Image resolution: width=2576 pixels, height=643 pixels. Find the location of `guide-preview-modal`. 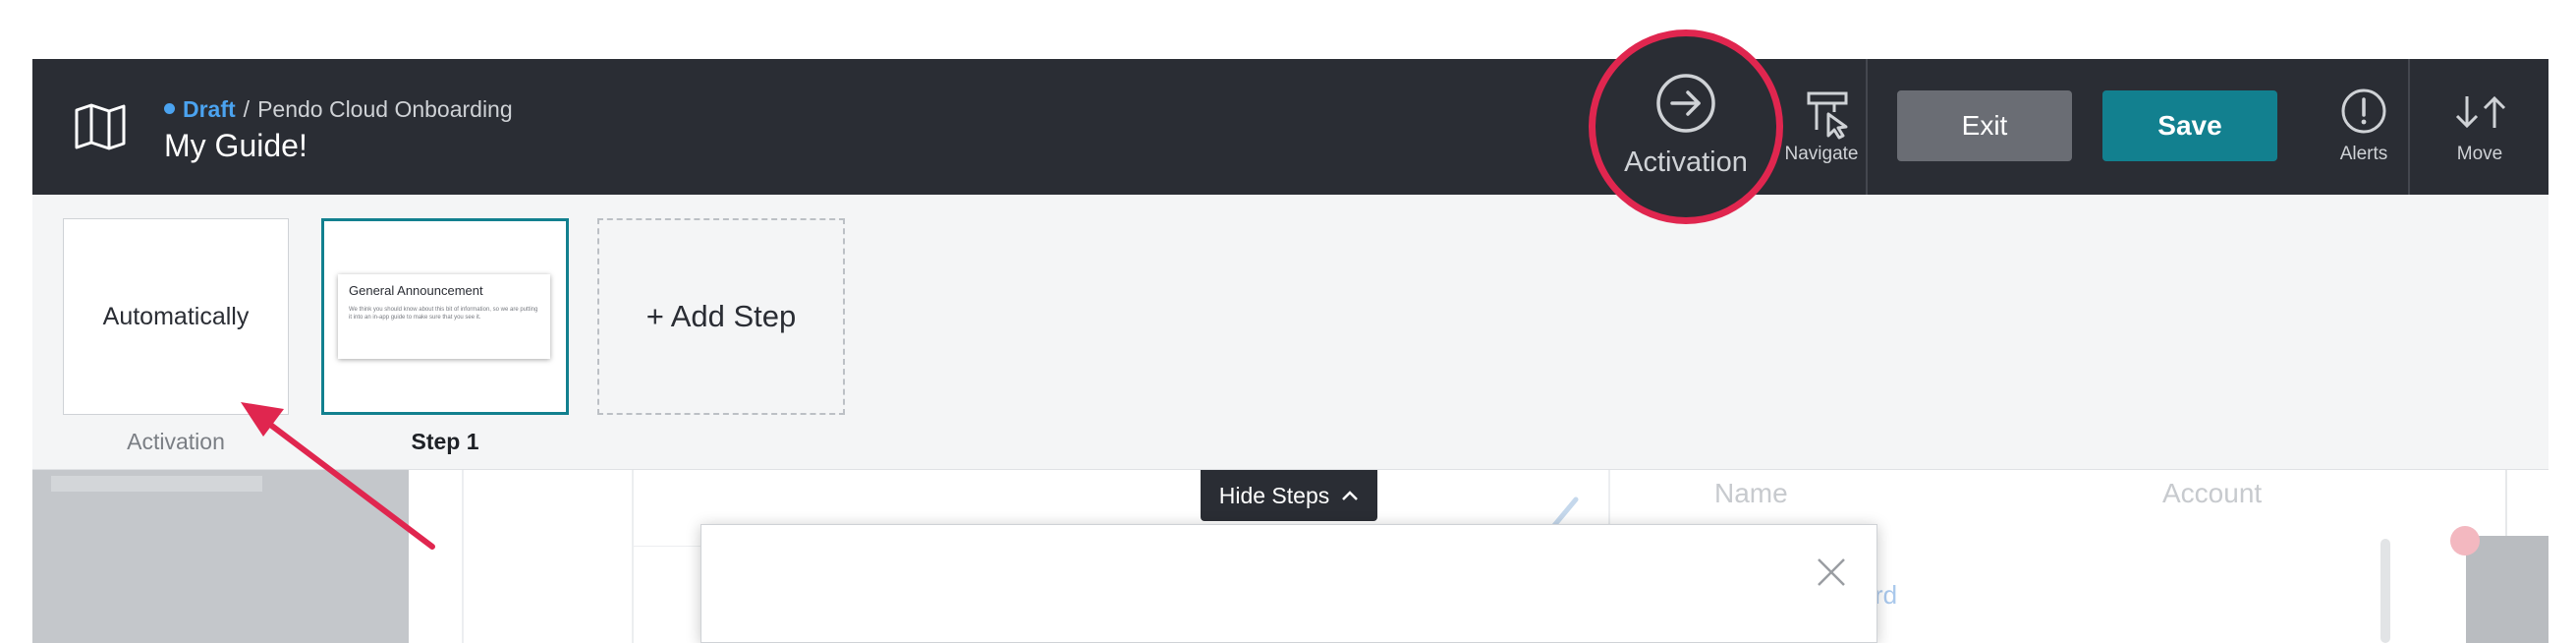

guide-preview-modal is located at coordinates (1288, 583).